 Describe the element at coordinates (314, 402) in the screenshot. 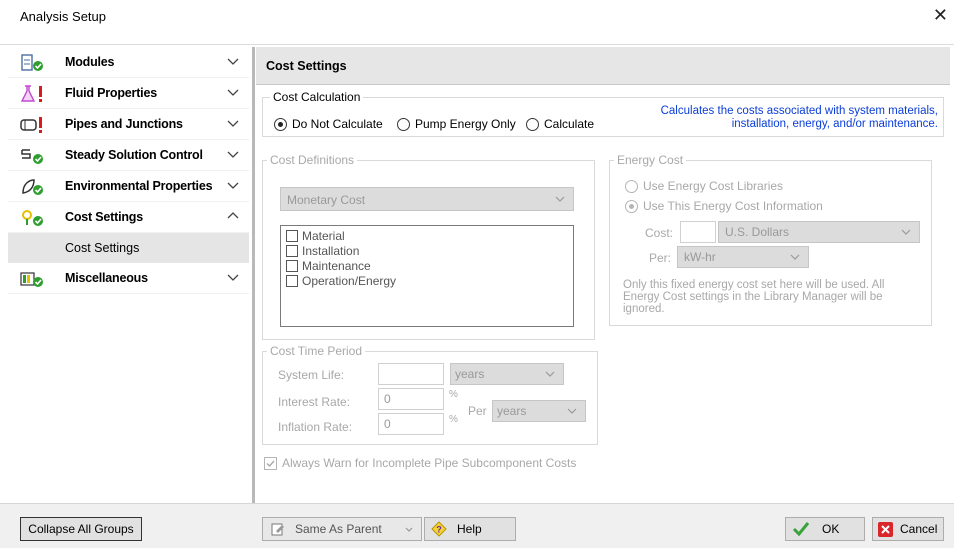

I see `interest-rate-label: Interest Rate:` at that location.